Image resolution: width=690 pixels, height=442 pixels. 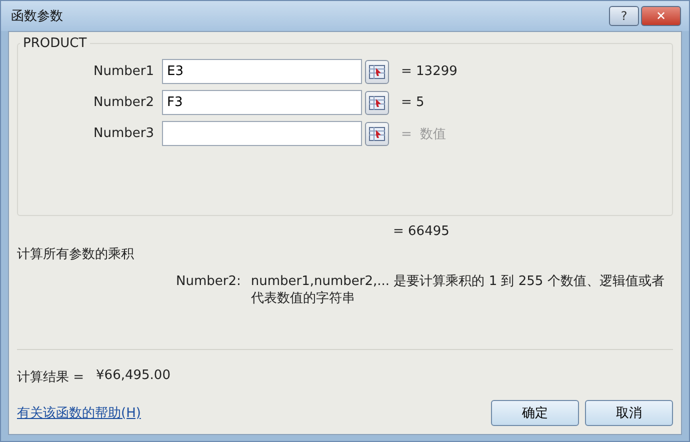 I want to click on argument-field, so click(x=262, y=133).